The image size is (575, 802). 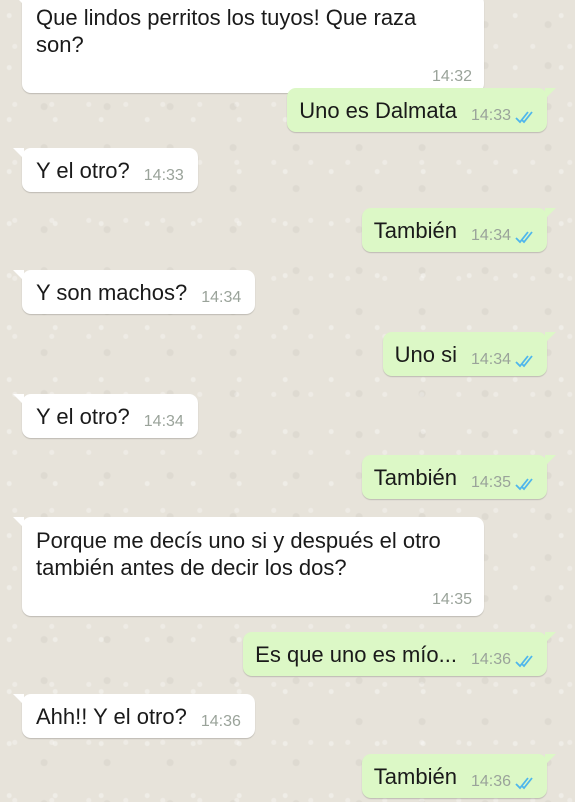 What do you see at coordinates (111, 716) in the screenshot?
I see `message-text: Ahh!! Y el otro?` at bounding box center [111, 716].